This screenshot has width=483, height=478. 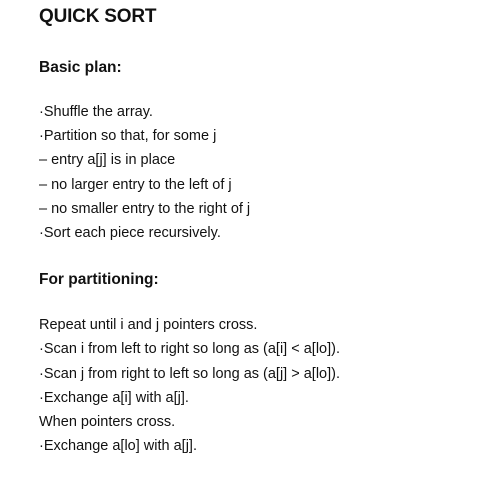 What do you see at coordinates (118, 446) in the screenshot?
I see `text-line: ·Exchange a[lo] with a[j].` at bounding box center [118, 446].